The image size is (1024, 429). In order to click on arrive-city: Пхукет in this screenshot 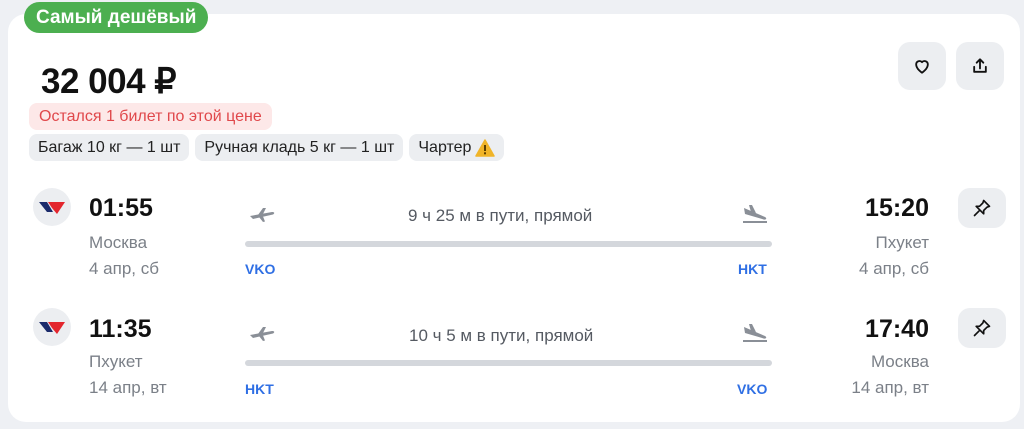, I will do `click(902, 242)`.